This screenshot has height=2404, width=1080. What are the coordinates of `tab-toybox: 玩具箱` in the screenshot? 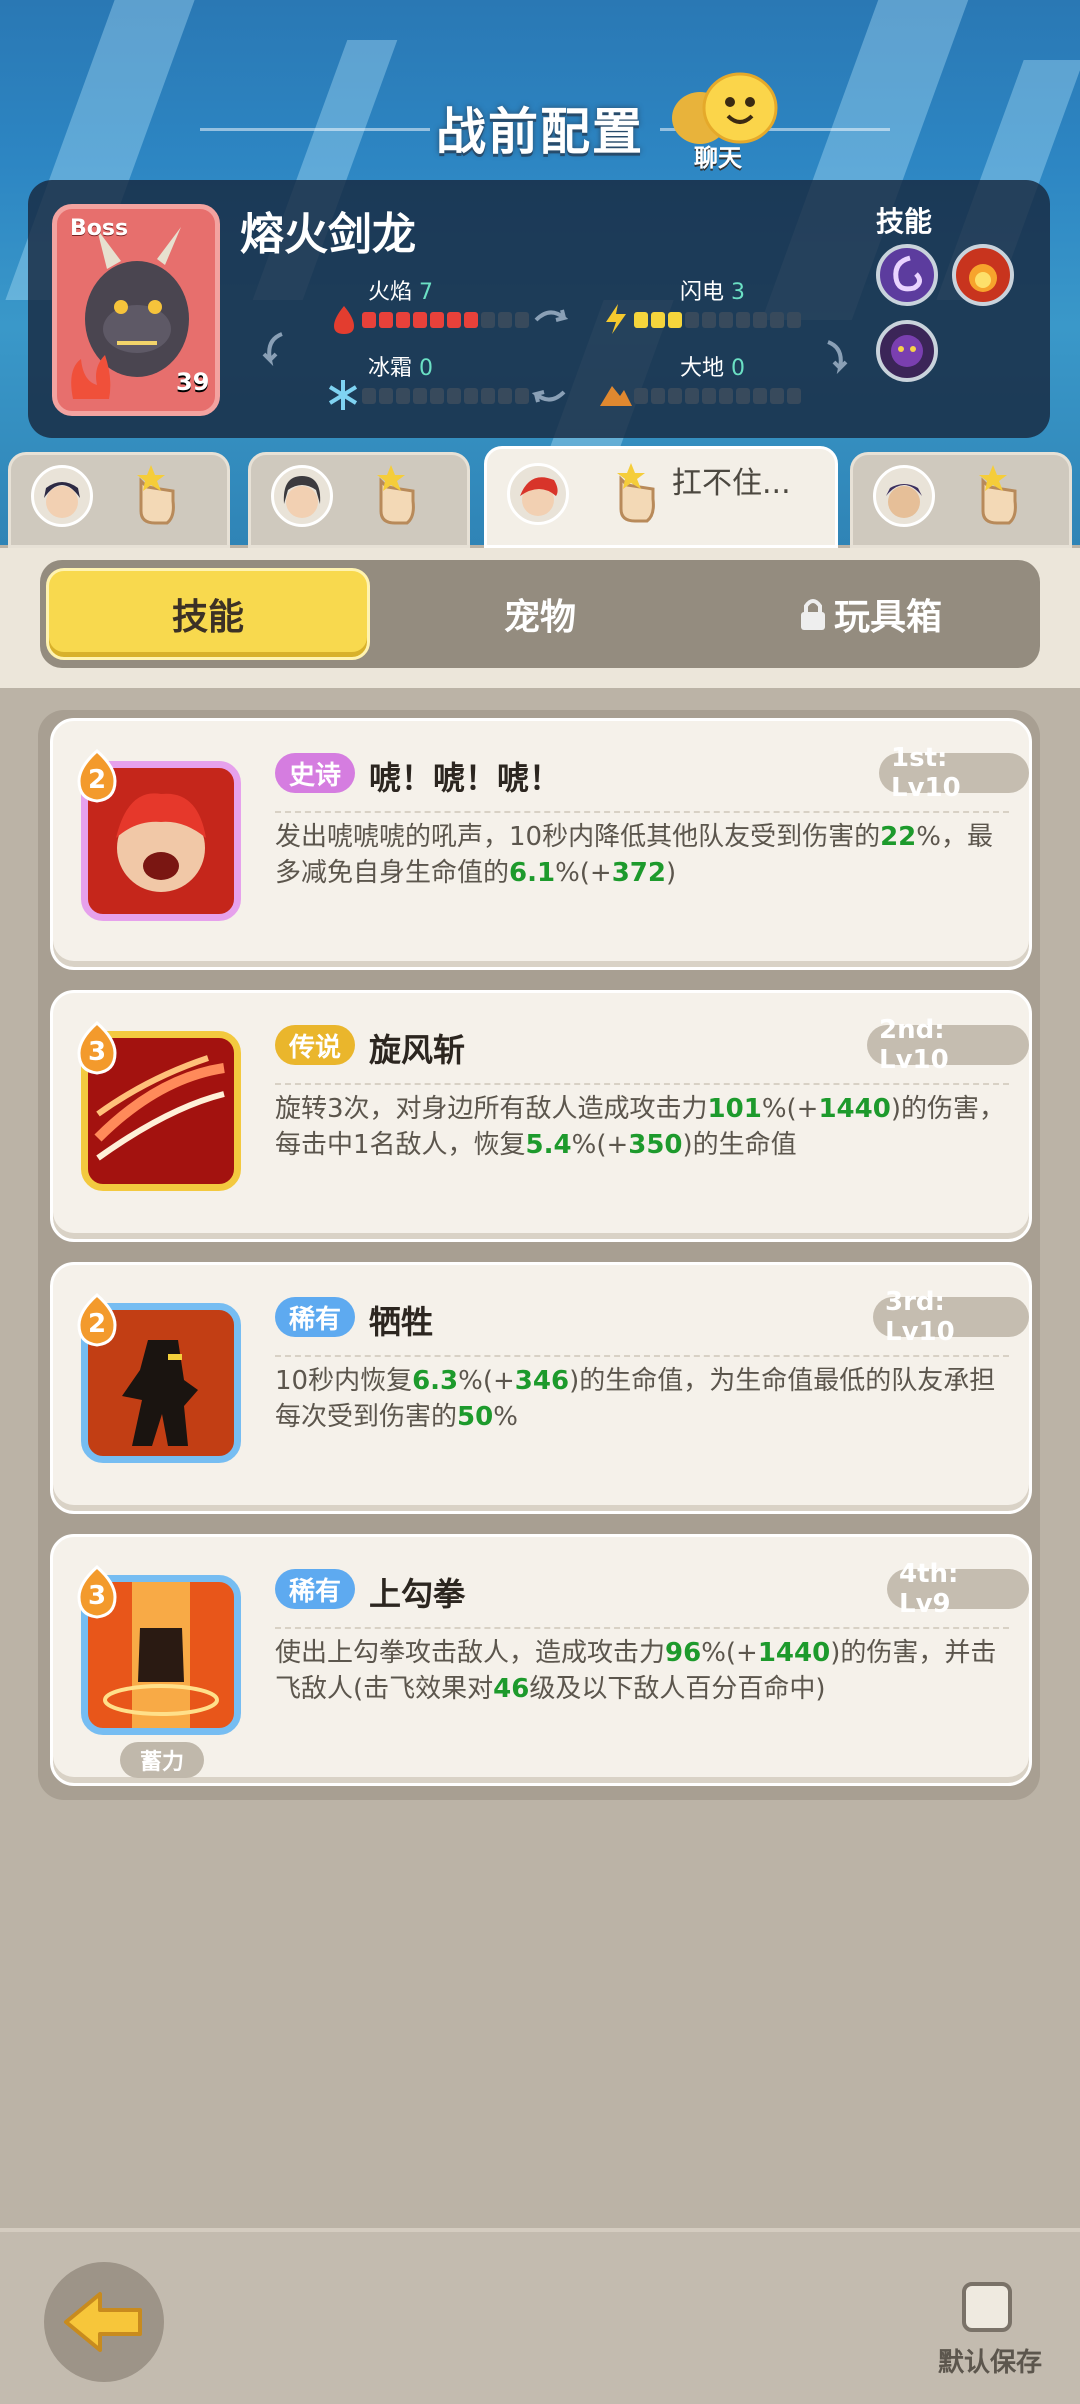 It's located at (870, 614).